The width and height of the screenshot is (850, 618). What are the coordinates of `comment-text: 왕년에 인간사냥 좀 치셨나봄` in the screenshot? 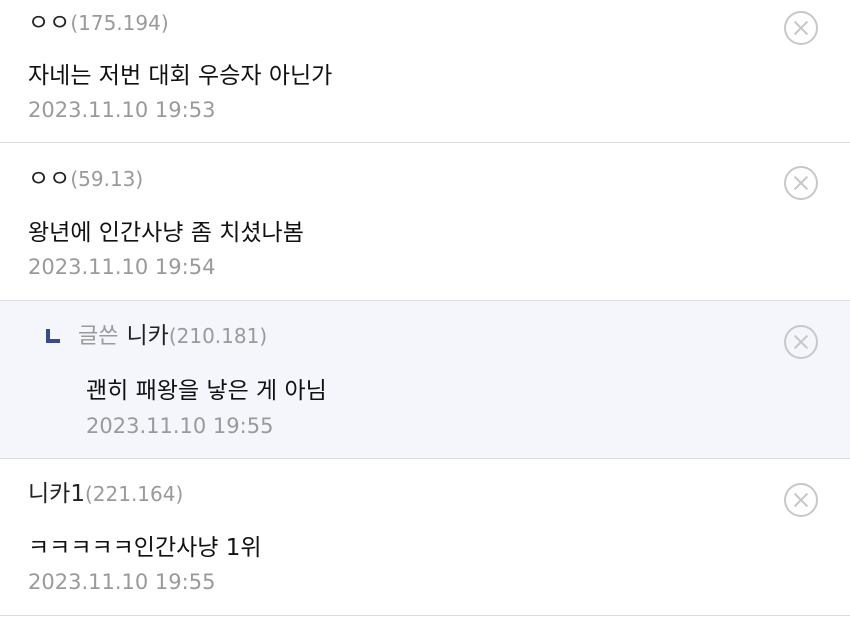 It's located at (166, 233).